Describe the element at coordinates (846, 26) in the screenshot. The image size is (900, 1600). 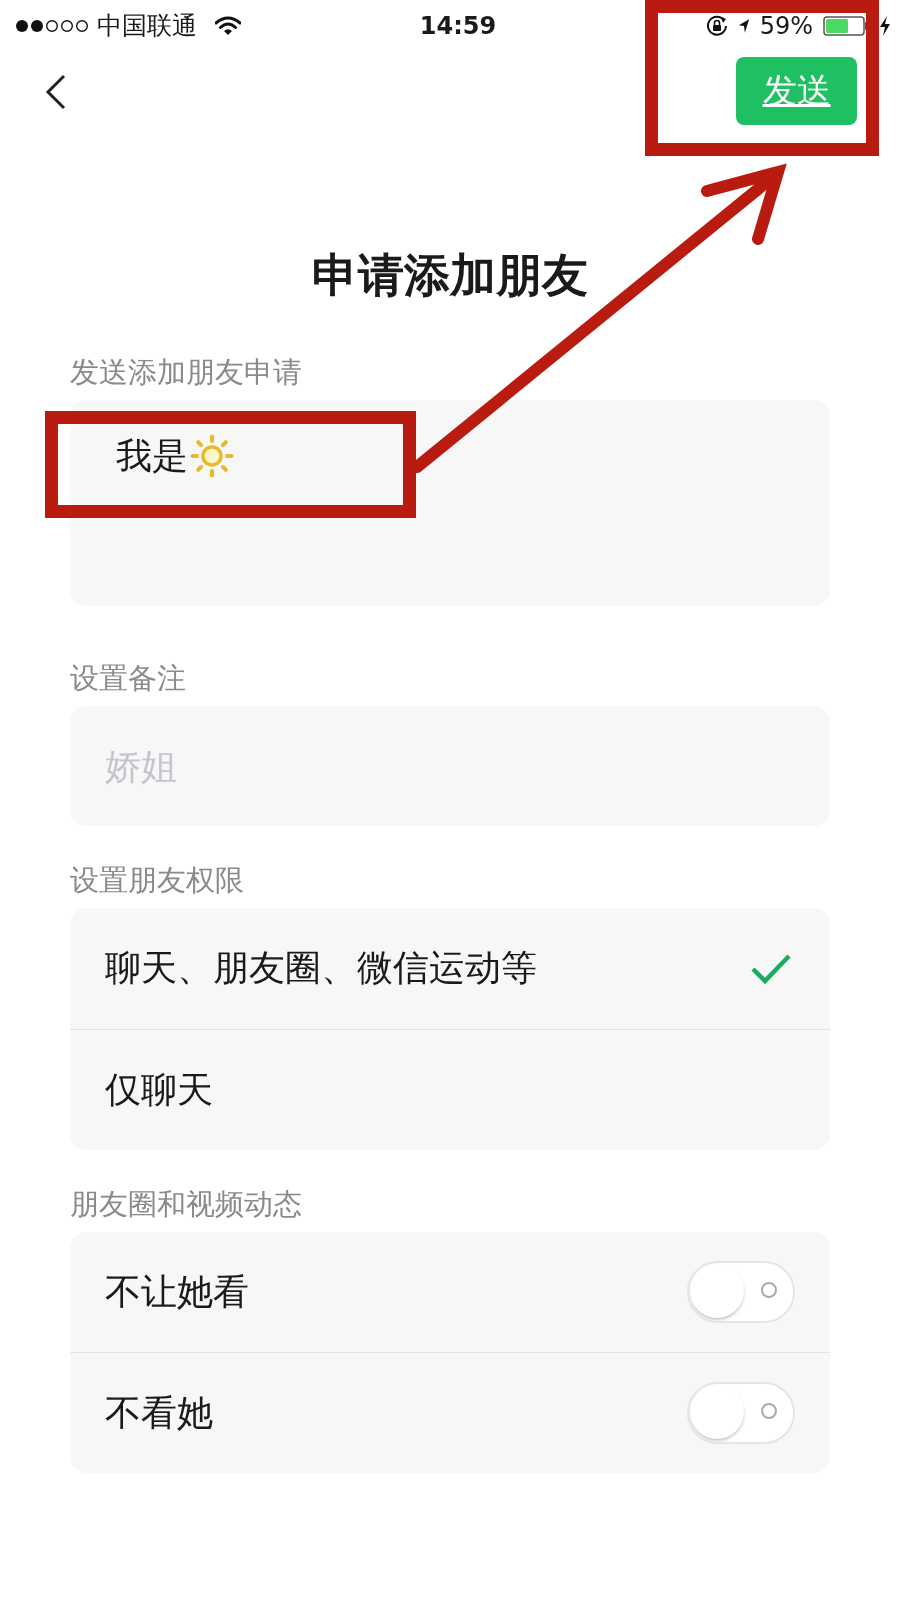
I see `battery-icon` at that location.